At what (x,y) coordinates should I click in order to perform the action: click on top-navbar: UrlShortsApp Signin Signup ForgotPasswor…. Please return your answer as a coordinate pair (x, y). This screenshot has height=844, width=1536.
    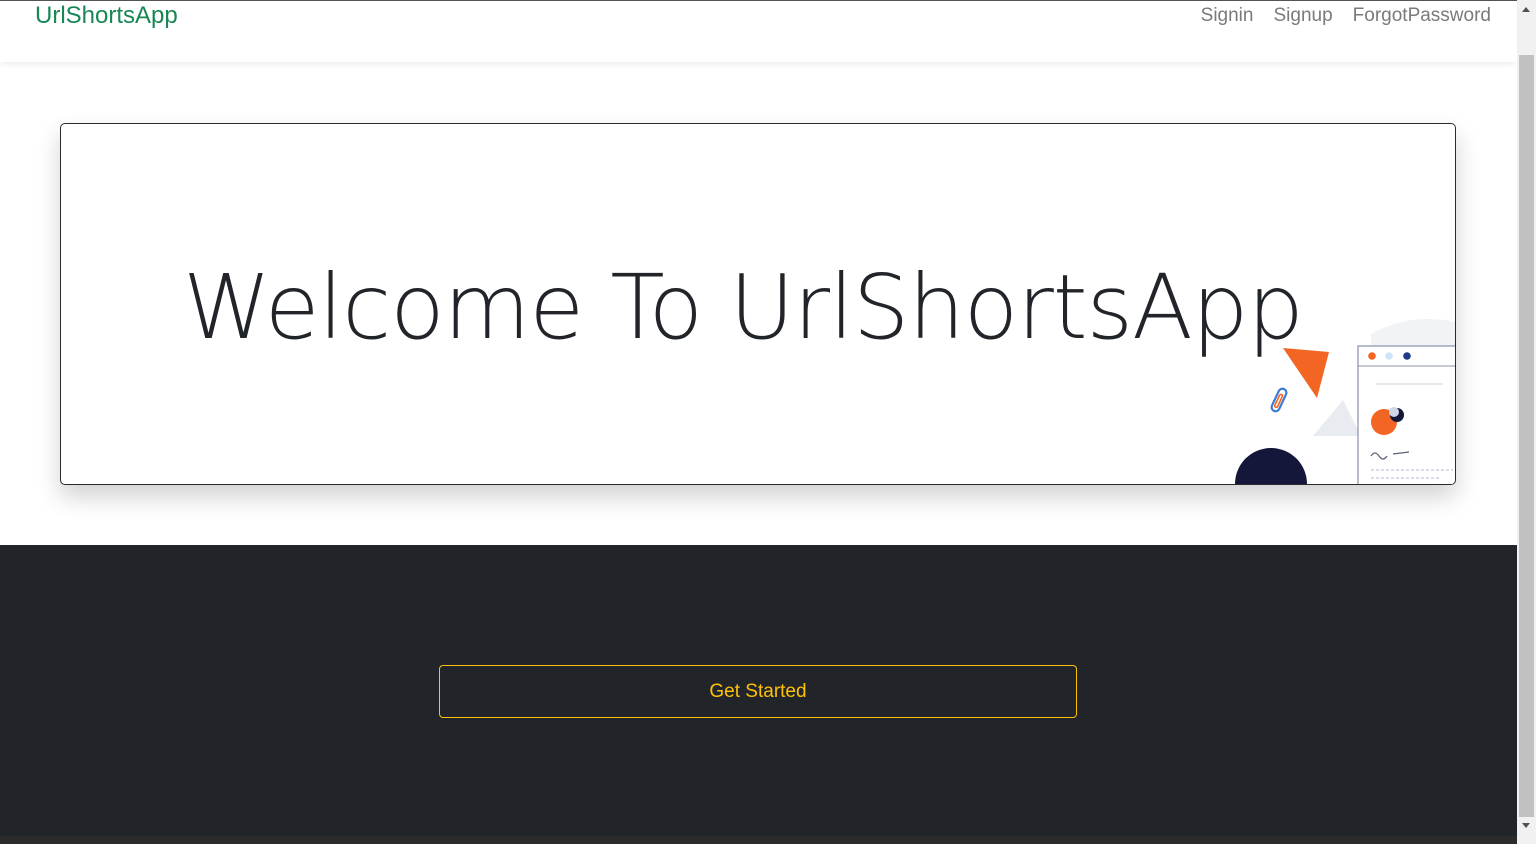
    Looking at the image, I should click on (758, 31).